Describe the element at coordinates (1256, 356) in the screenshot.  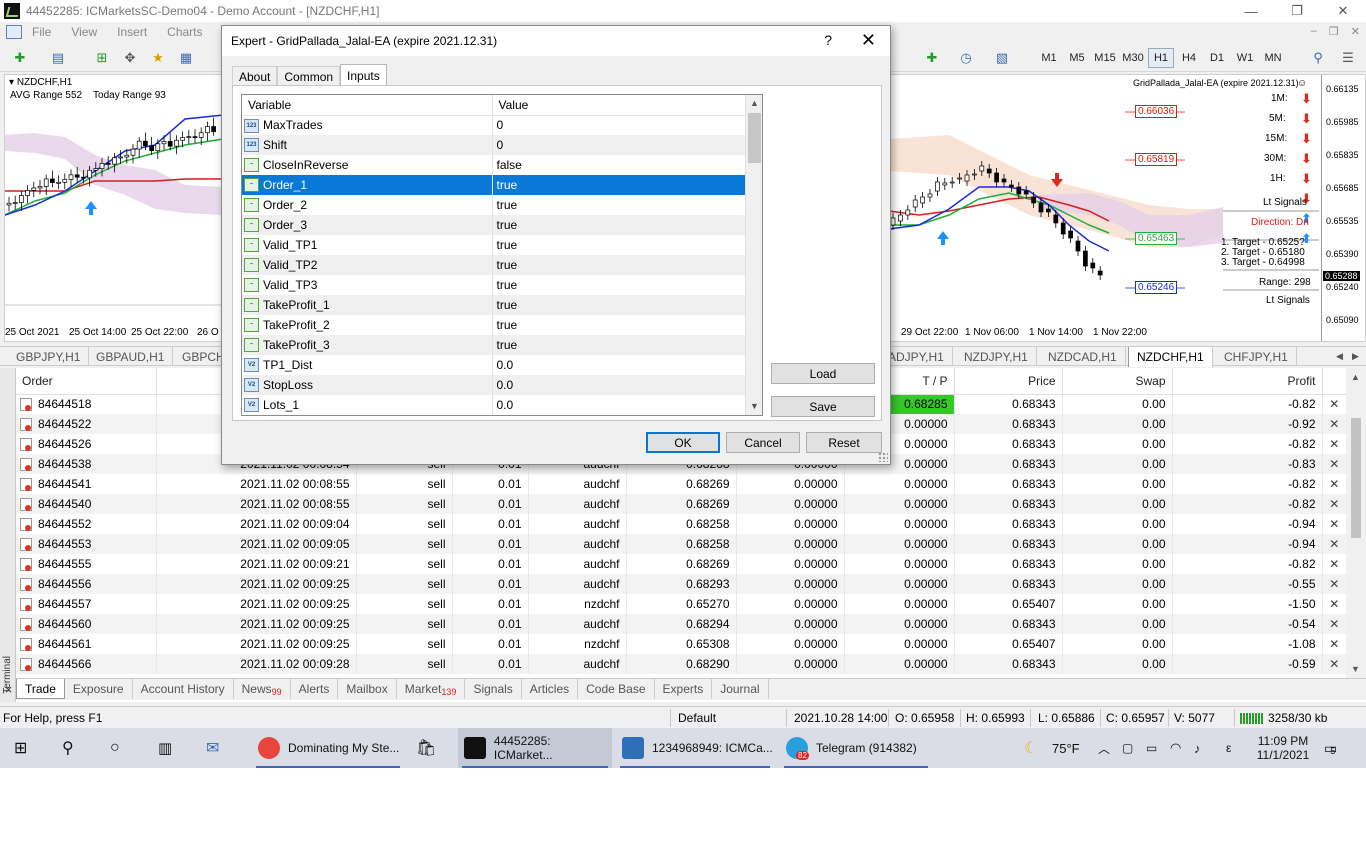
I see `chart-tab-chfjpy: CHFJPY,H1` at that location.